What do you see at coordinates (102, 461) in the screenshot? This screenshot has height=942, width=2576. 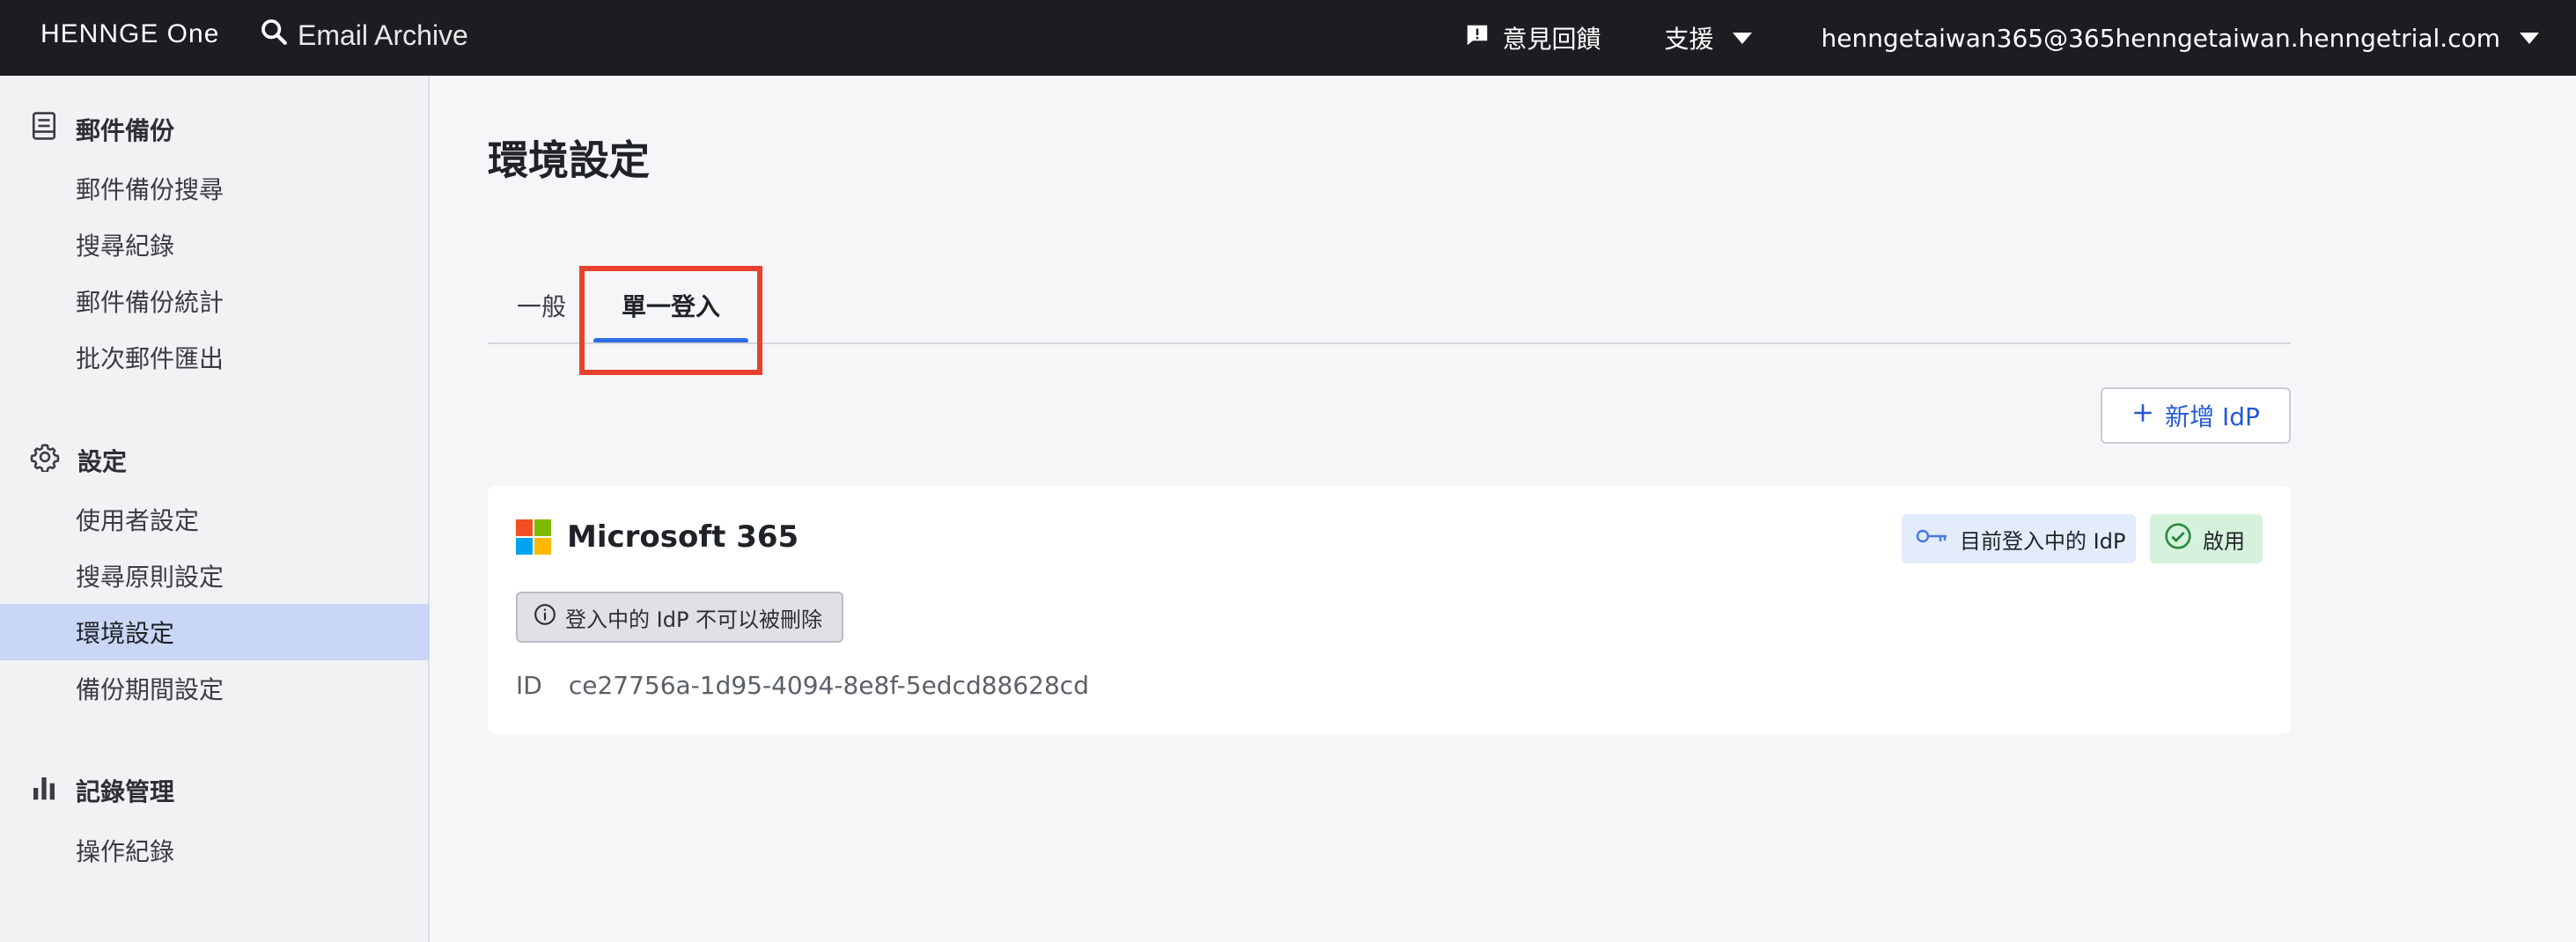 I see `sidebar-section-label: 設定` at bounding box center [102, 461].